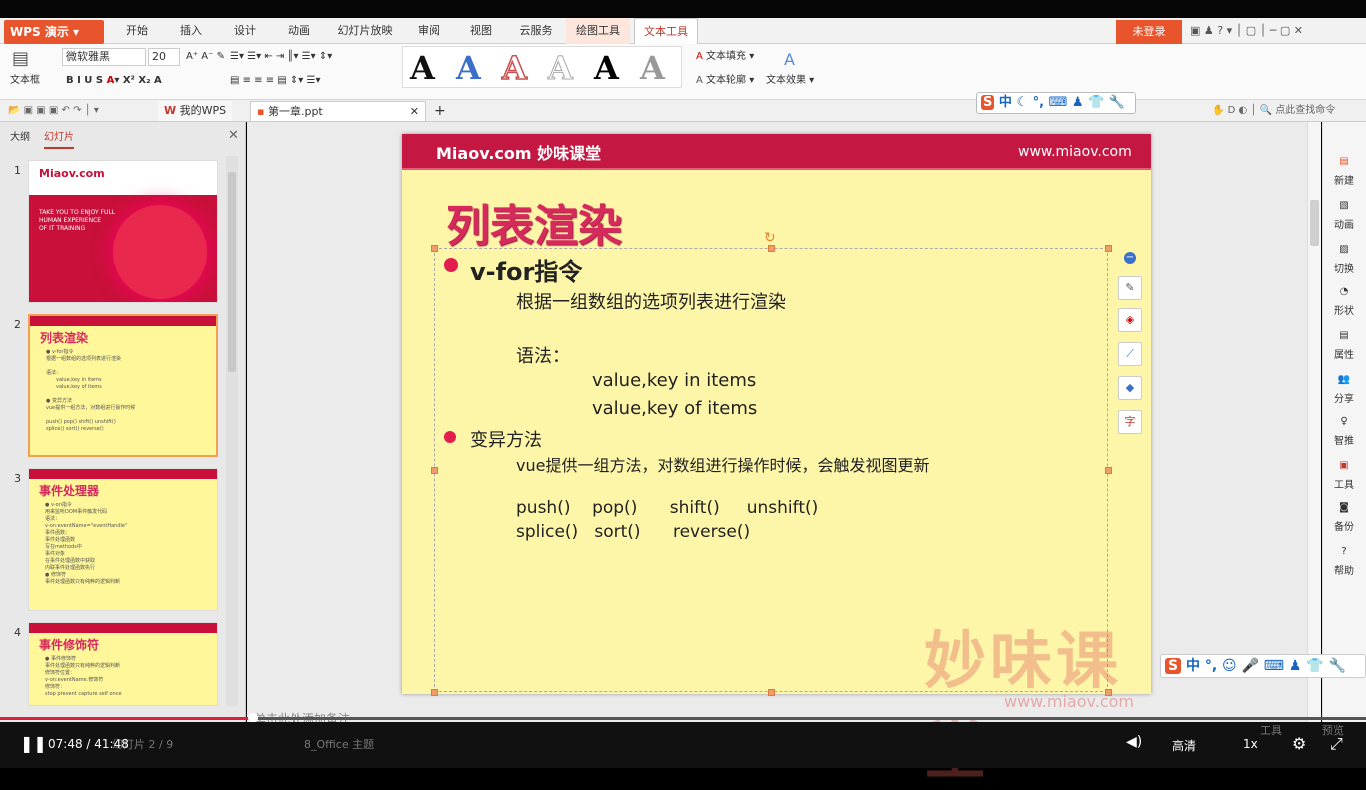 This screenshot has width=1366, height=790. What do you see at coordinates (1056, 103) in the screenshot?
I see `ime-toolbar: S 中 ☾ °, ⌨ ♟ 👕 🔧` at bounding box center [1056, 103].